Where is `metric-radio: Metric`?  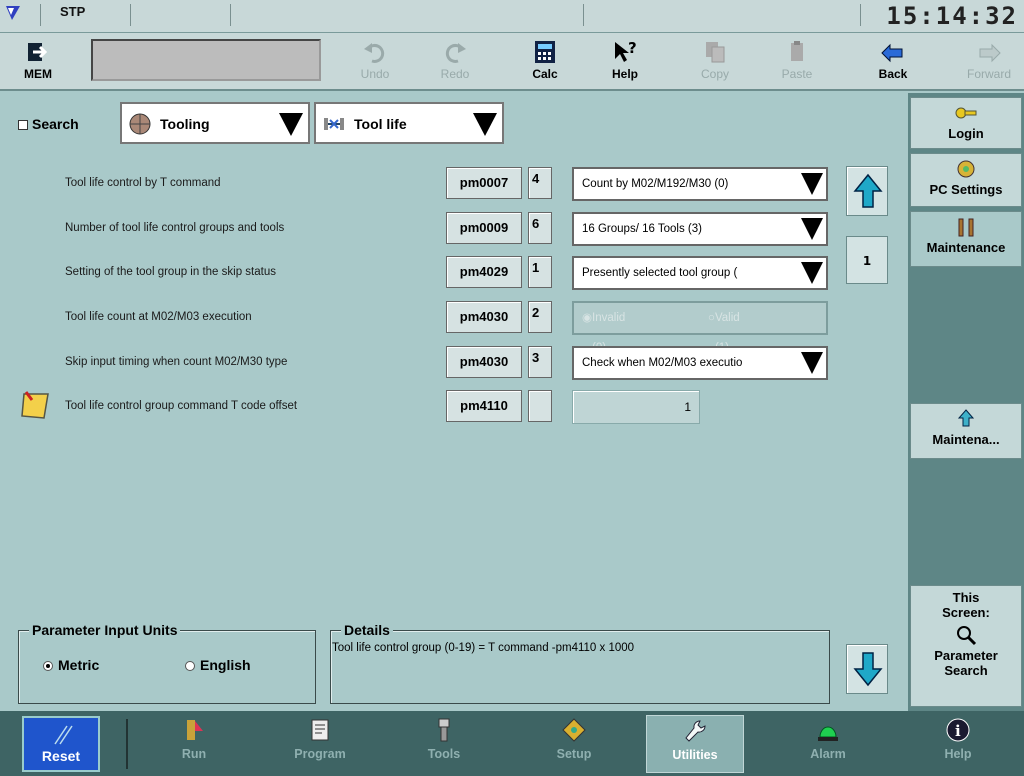
metric-radio: Metric is located at coordinates (71, 665).